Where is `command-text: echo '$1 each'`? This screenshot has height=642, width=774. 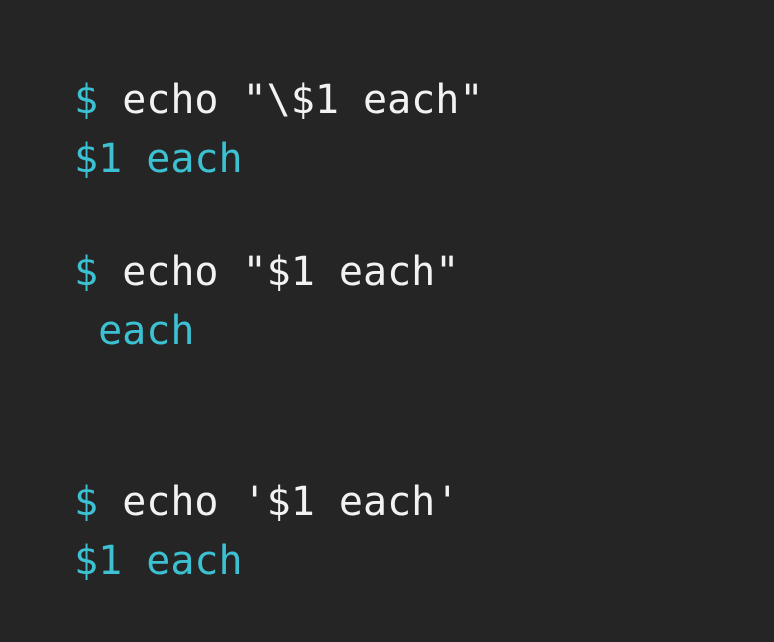
command-text: echo '$1 each' is located at coordinates (291, 502).